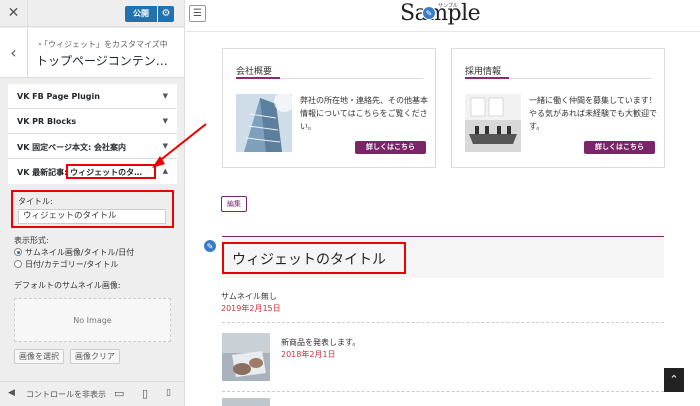  What do you see at coordinates (47, 121) in the screenshot?
I see `widget-item-label: VK PR Blocks` at bounding box center [47, 121].